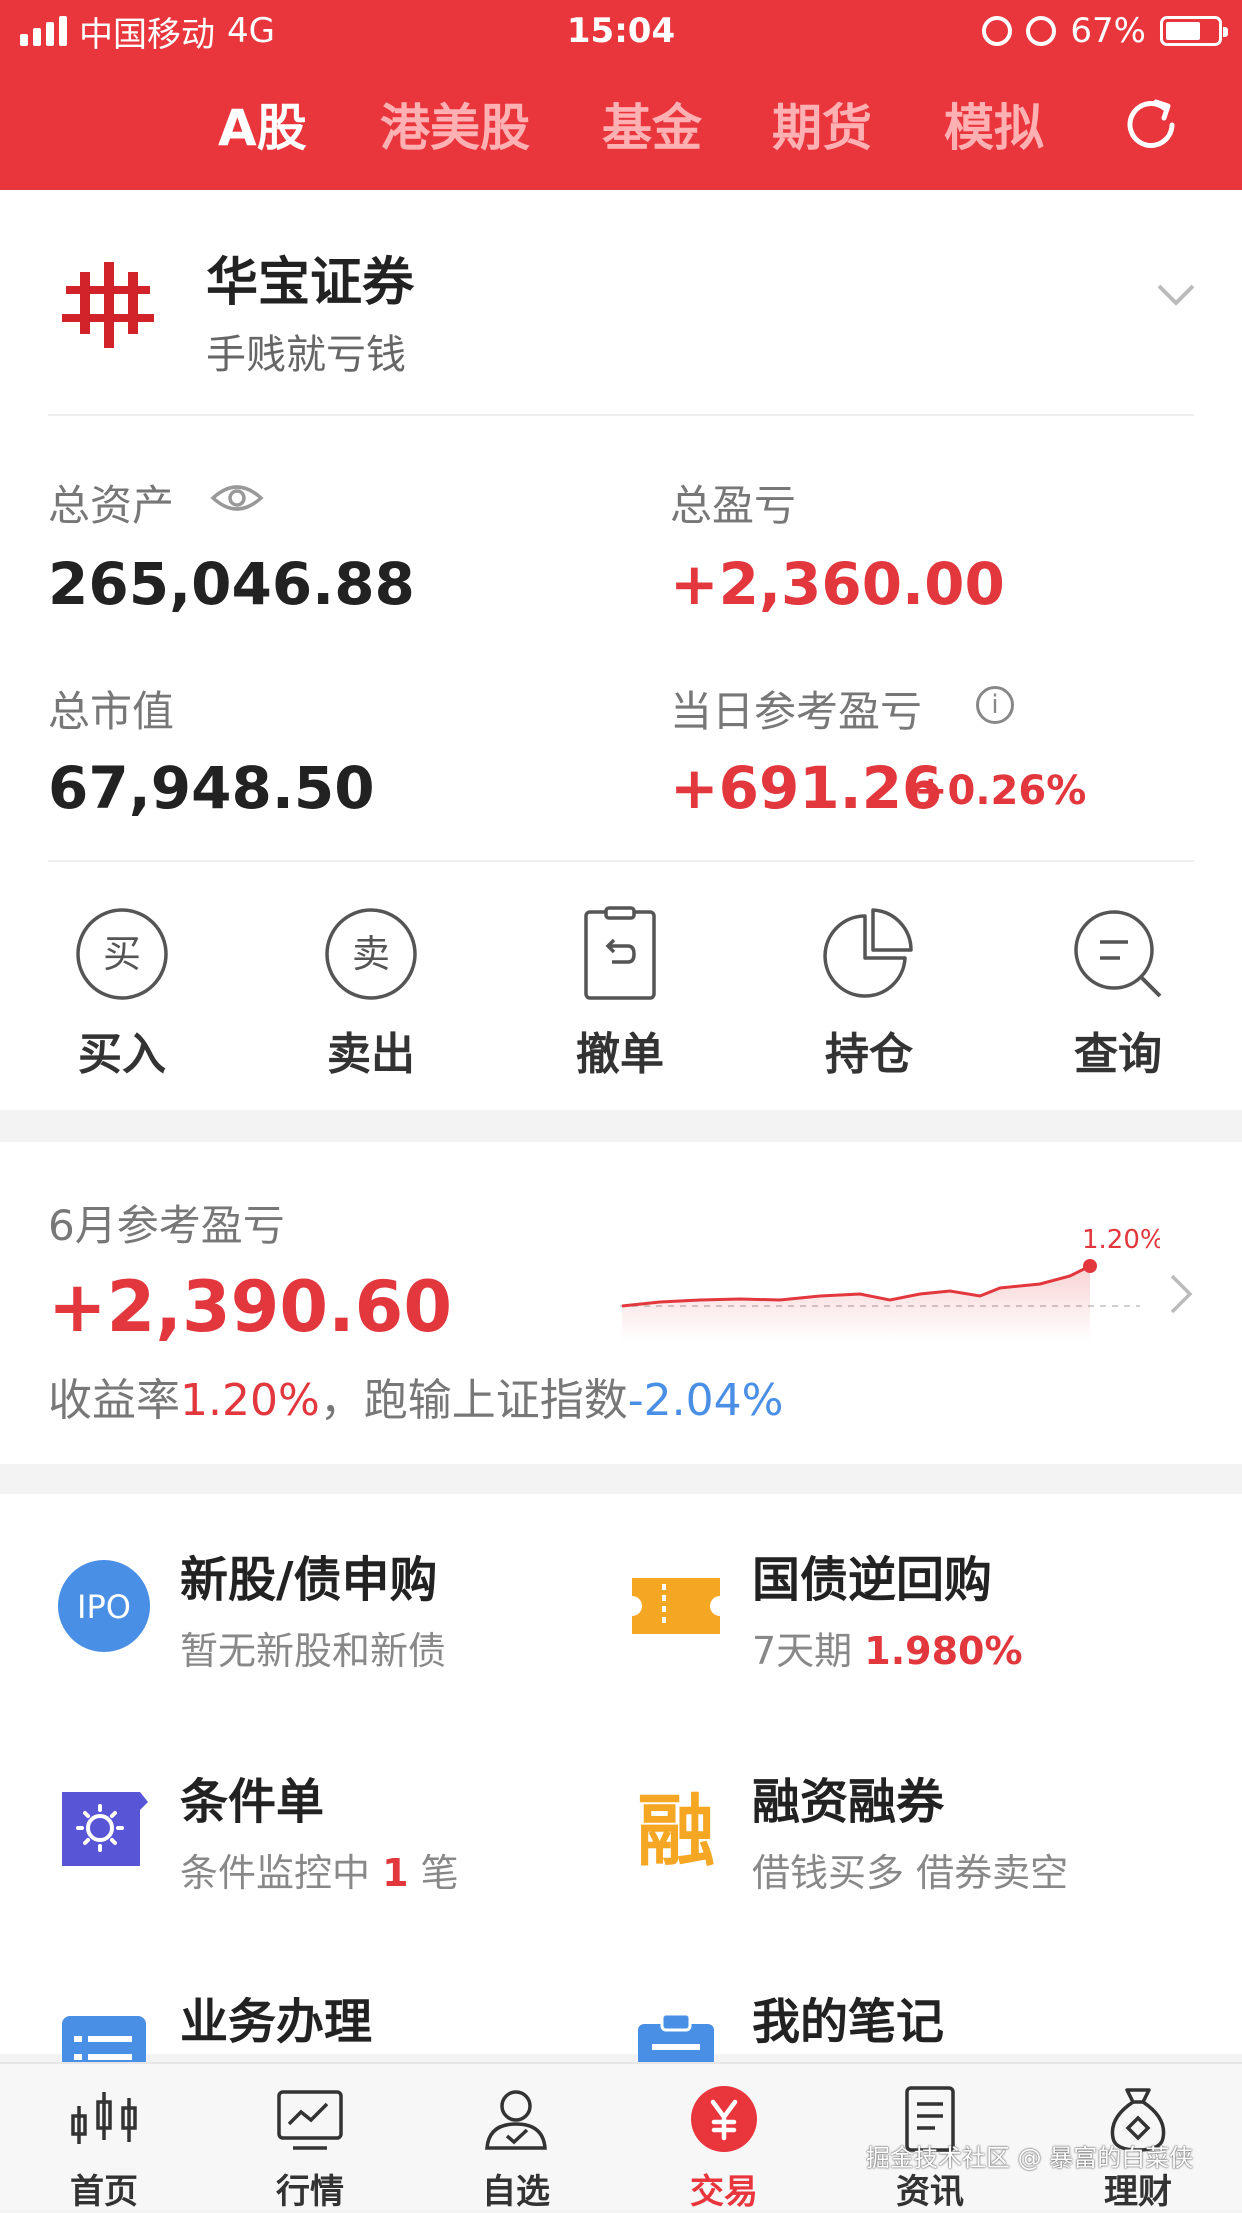  What do you see at coordinates (211, 788) in the screenshot?
I see `market-value: 67,948.50` at bounding box center [211, 788].